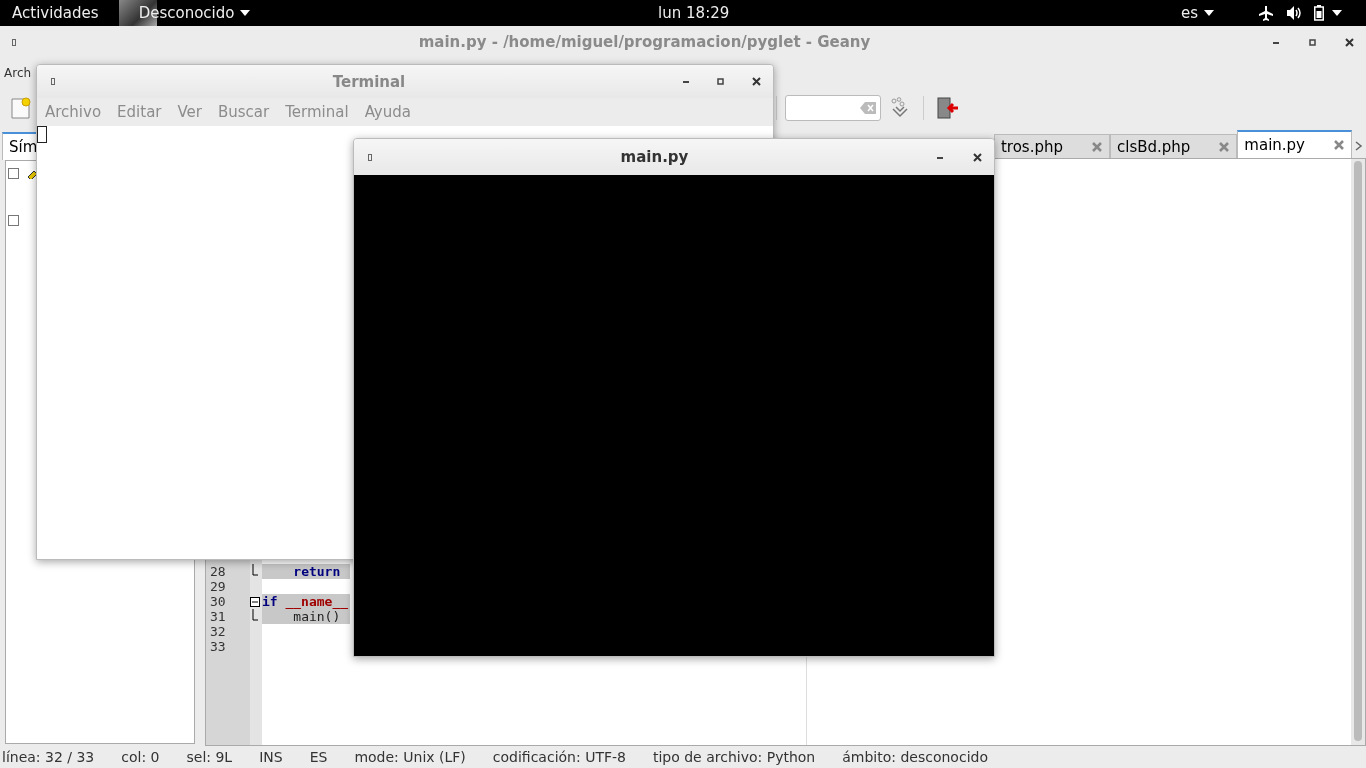  Describe the element at coordinates (948, 108) in the screenshot. I see `quit-icon` at that location.